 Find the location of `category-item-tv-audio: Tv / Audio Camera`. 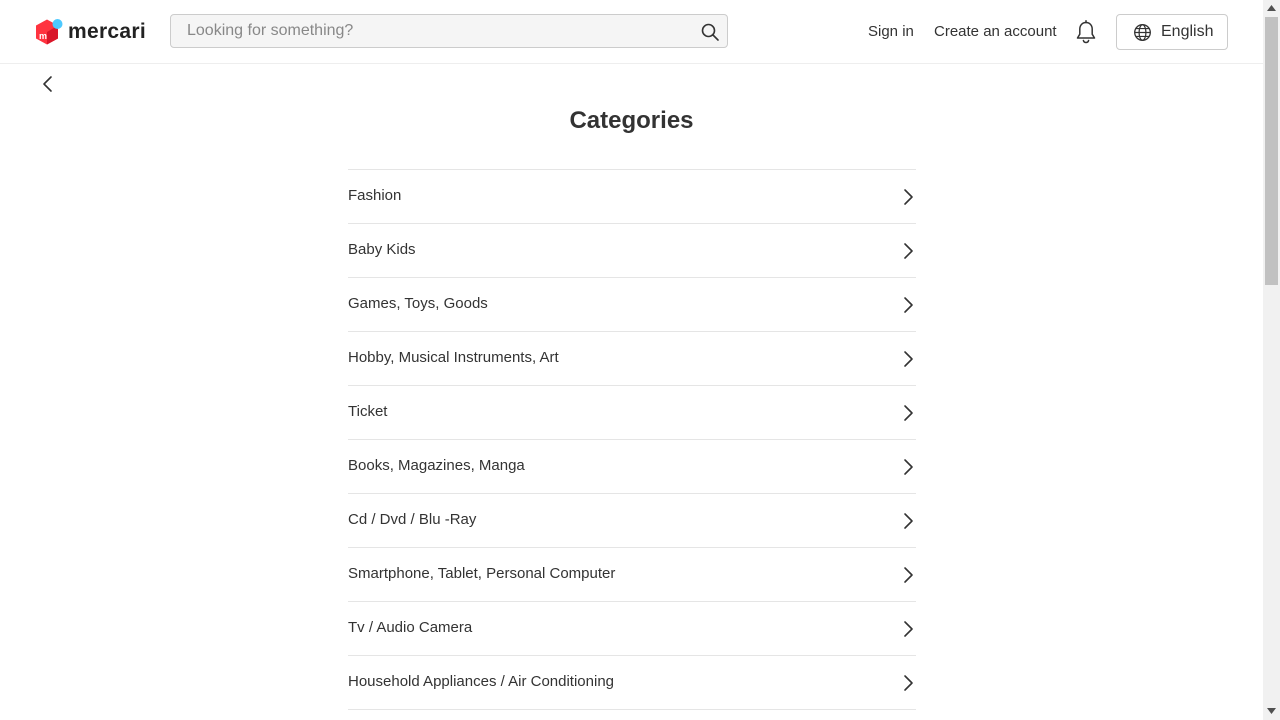

category-item-tv-audio: Tv / Audio Camera is located at coordinates (632, 629).